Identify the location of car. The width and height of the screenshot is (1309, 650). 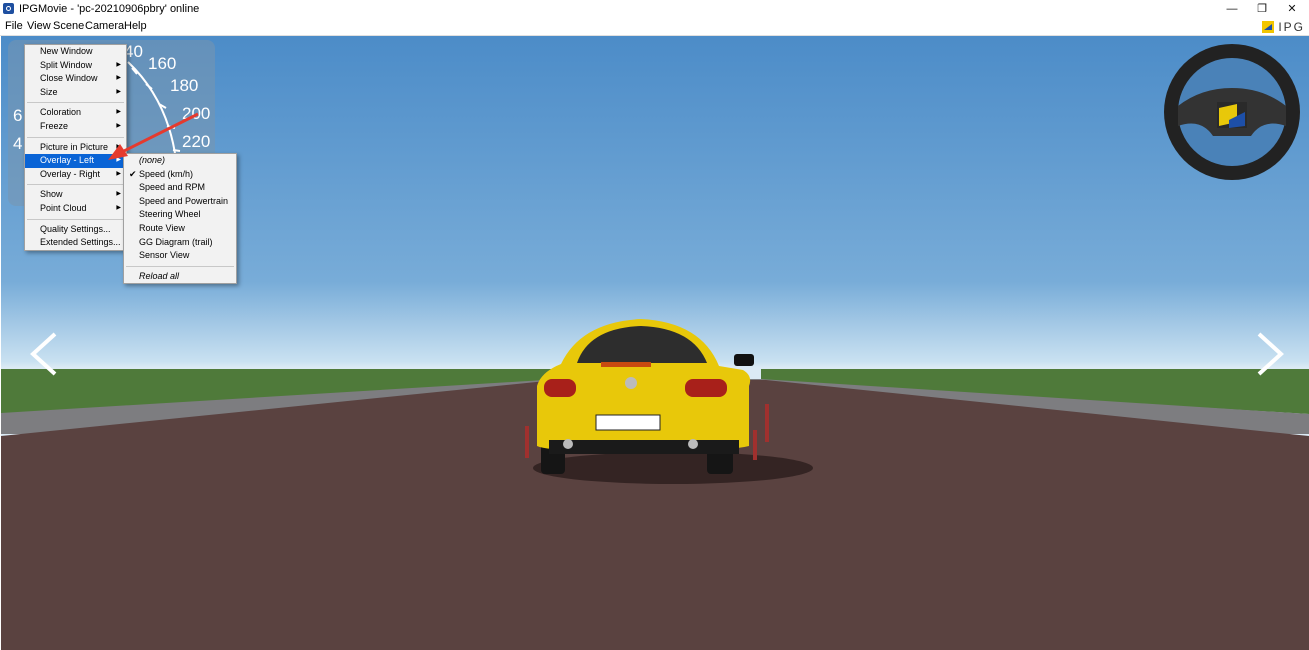
(645, 396).